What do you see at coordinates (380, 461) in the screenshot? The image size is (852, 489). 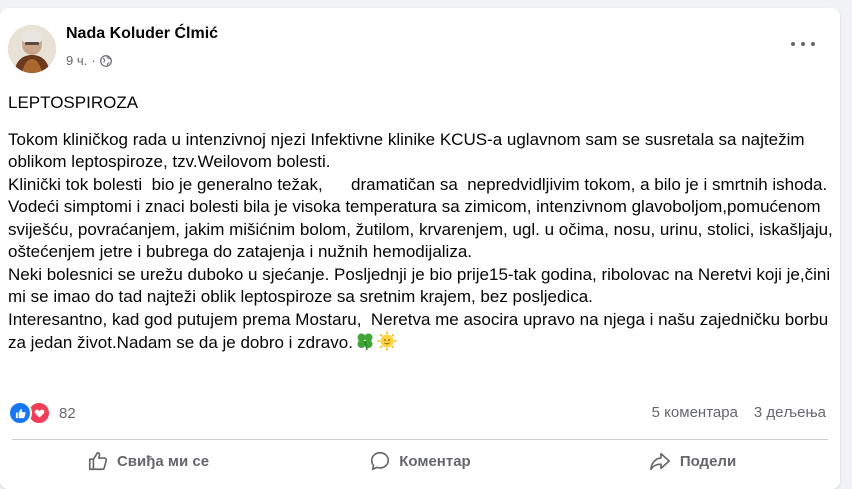 I see `comment-bubble-icon` at bounding box center [380, 461].